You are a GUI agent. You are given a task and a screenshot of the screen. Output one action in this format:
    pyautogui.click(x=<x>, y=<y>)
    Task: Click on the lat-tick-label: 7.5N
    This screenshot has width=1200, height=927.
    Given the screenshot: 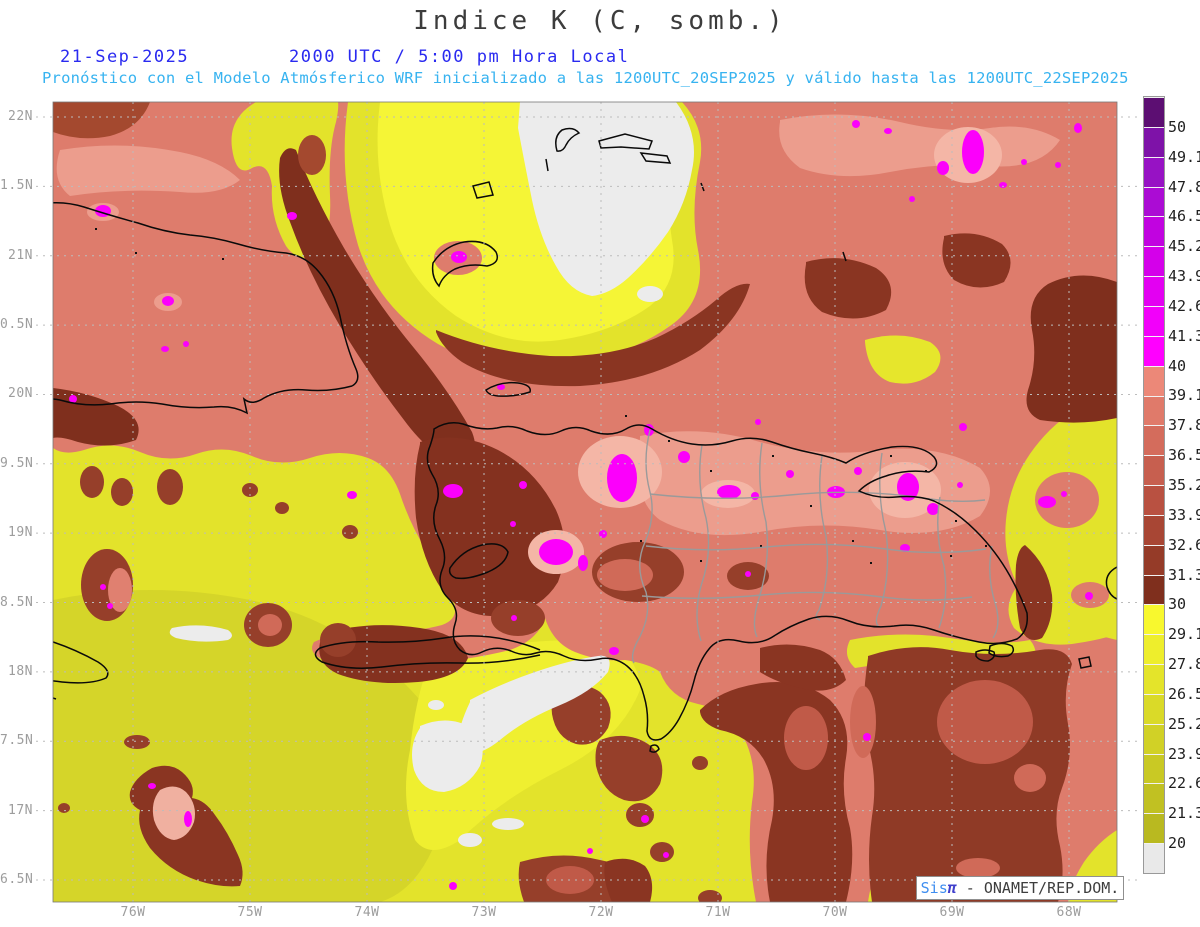 What is the action you would take?
    pyautogui.click(x=17, y=741)
    